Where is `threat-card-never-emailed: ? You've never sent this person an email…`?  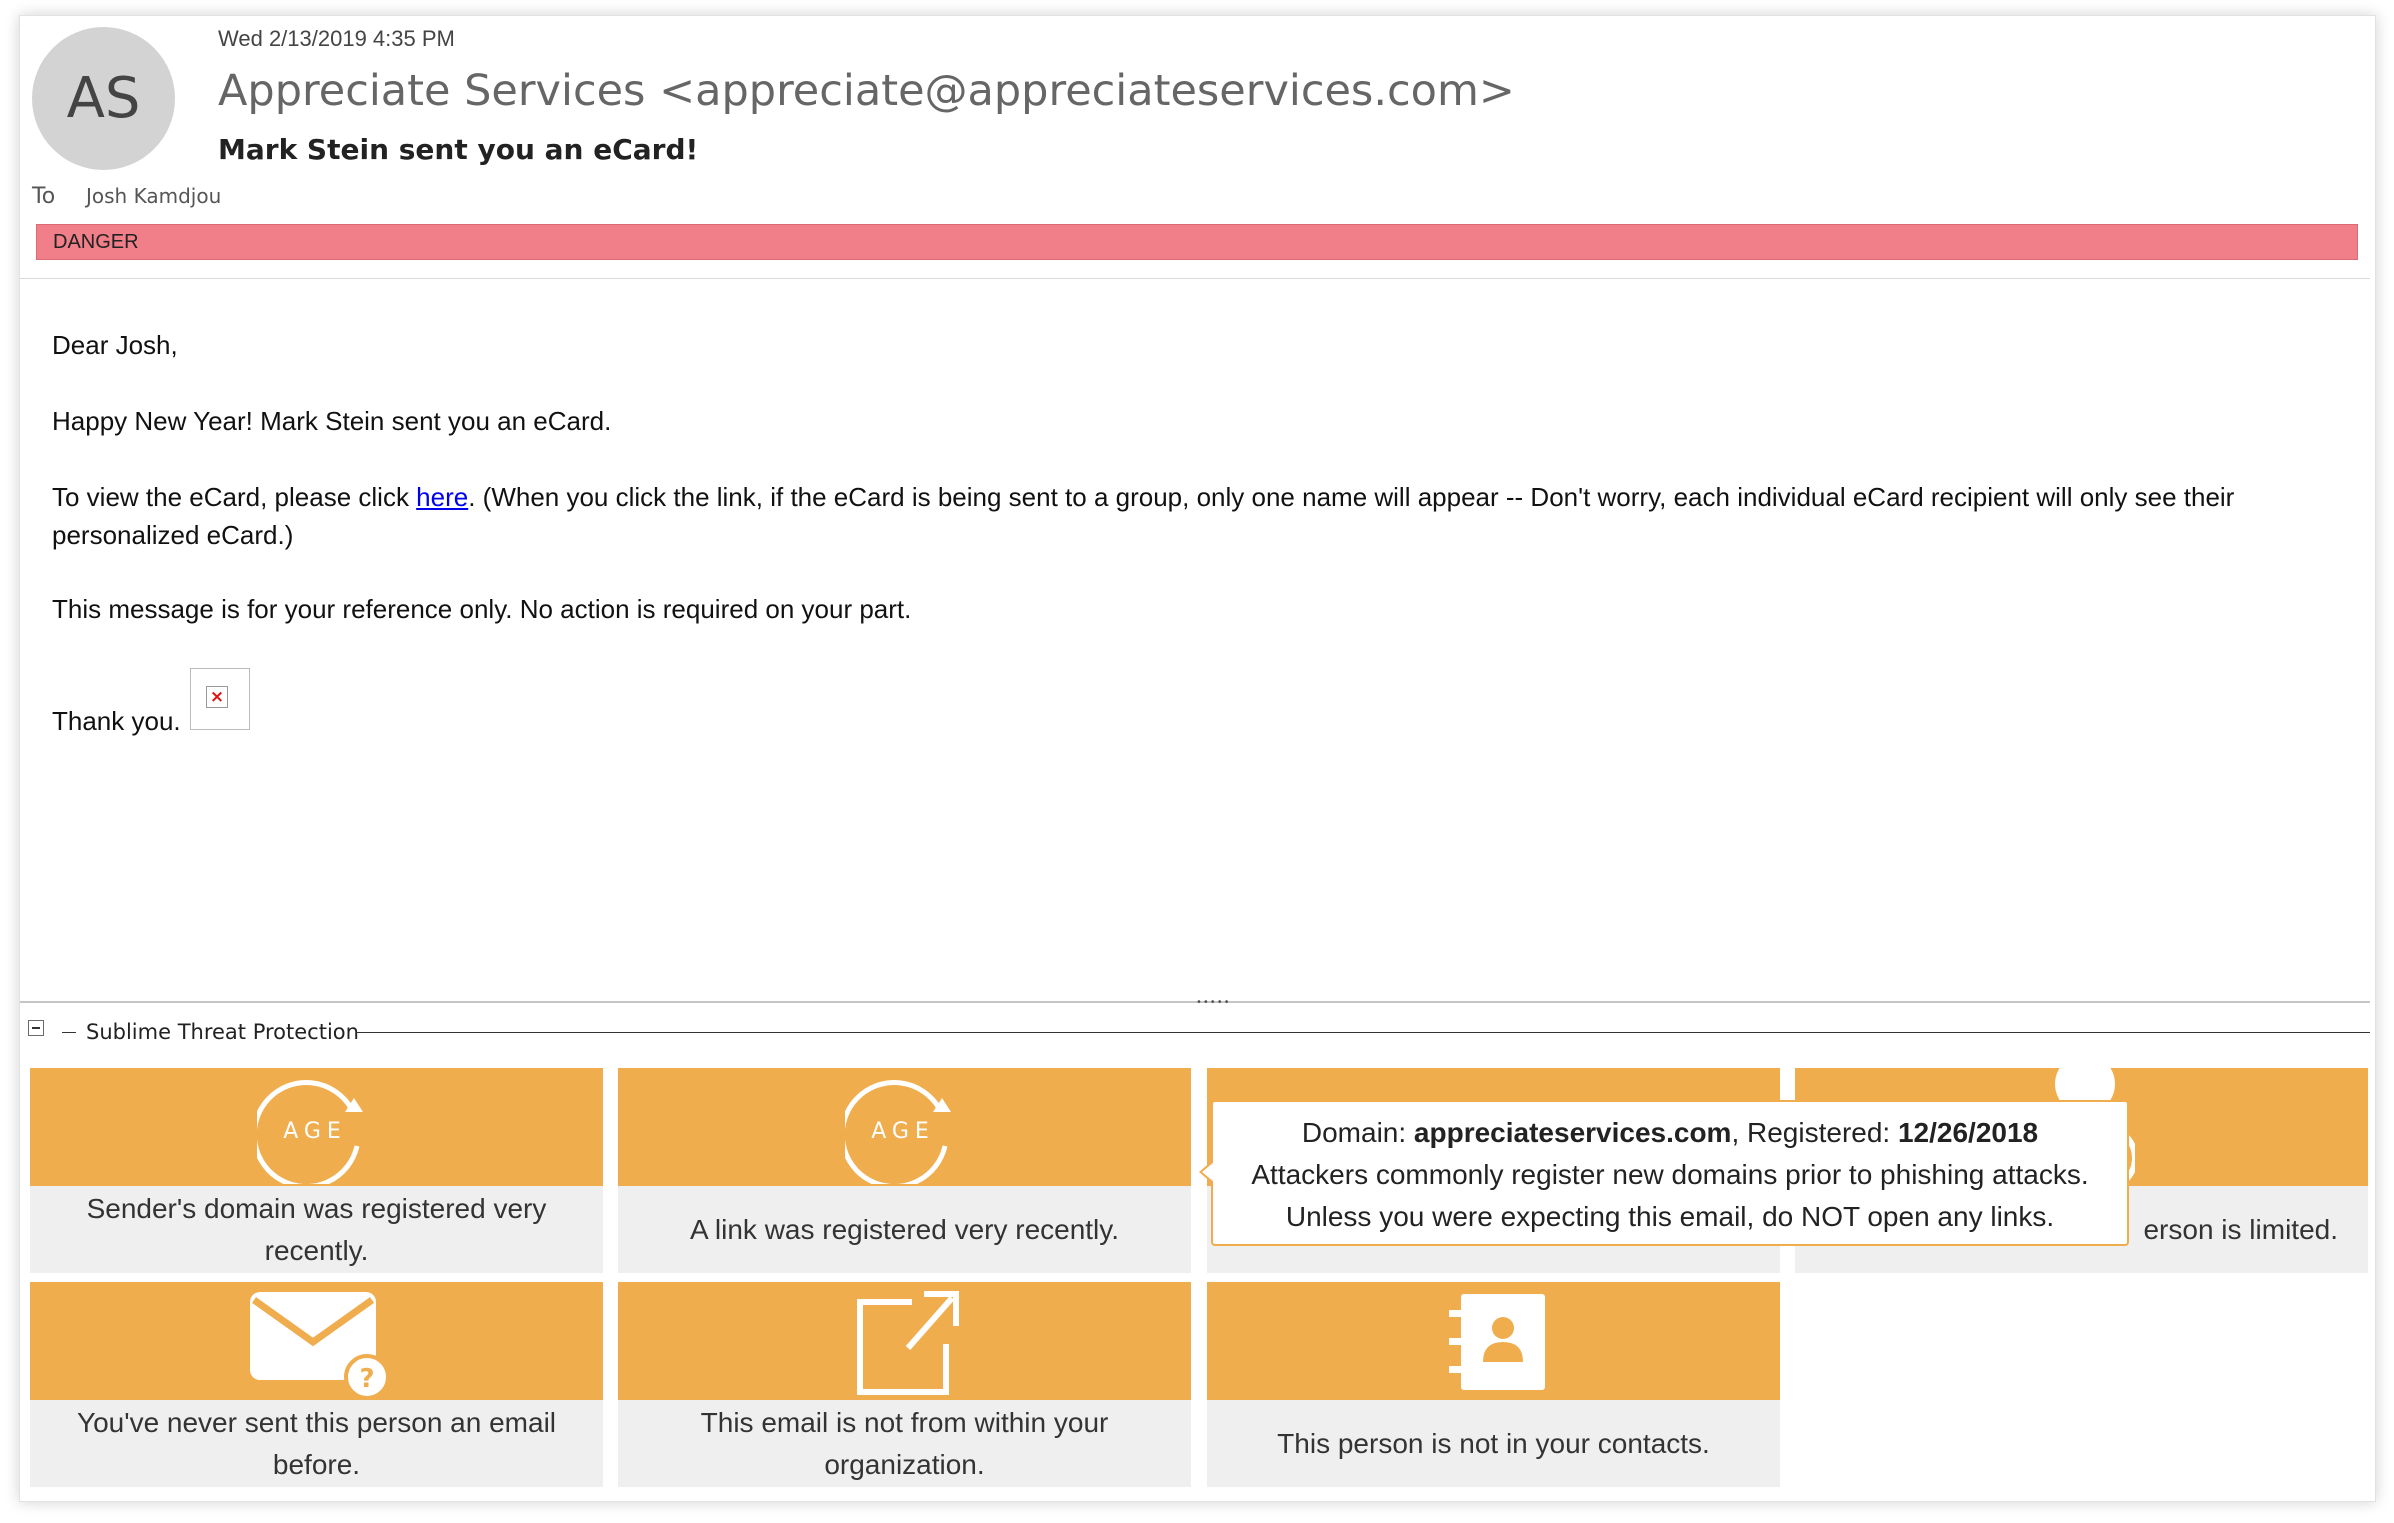 threat-card-never-emailed: ? You've never sent this person an email… is located at coordinates (316, 1384).